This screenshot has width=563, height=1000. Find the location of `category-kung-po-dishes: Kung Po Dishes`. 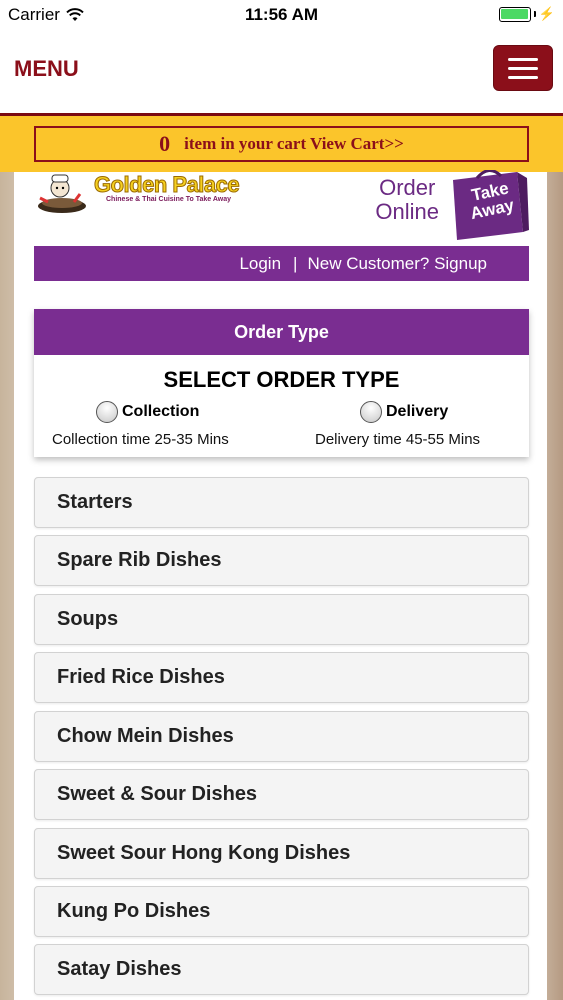

category-kung-po-dishes: Kung Po Dishes is located at coordinates (281, 911).